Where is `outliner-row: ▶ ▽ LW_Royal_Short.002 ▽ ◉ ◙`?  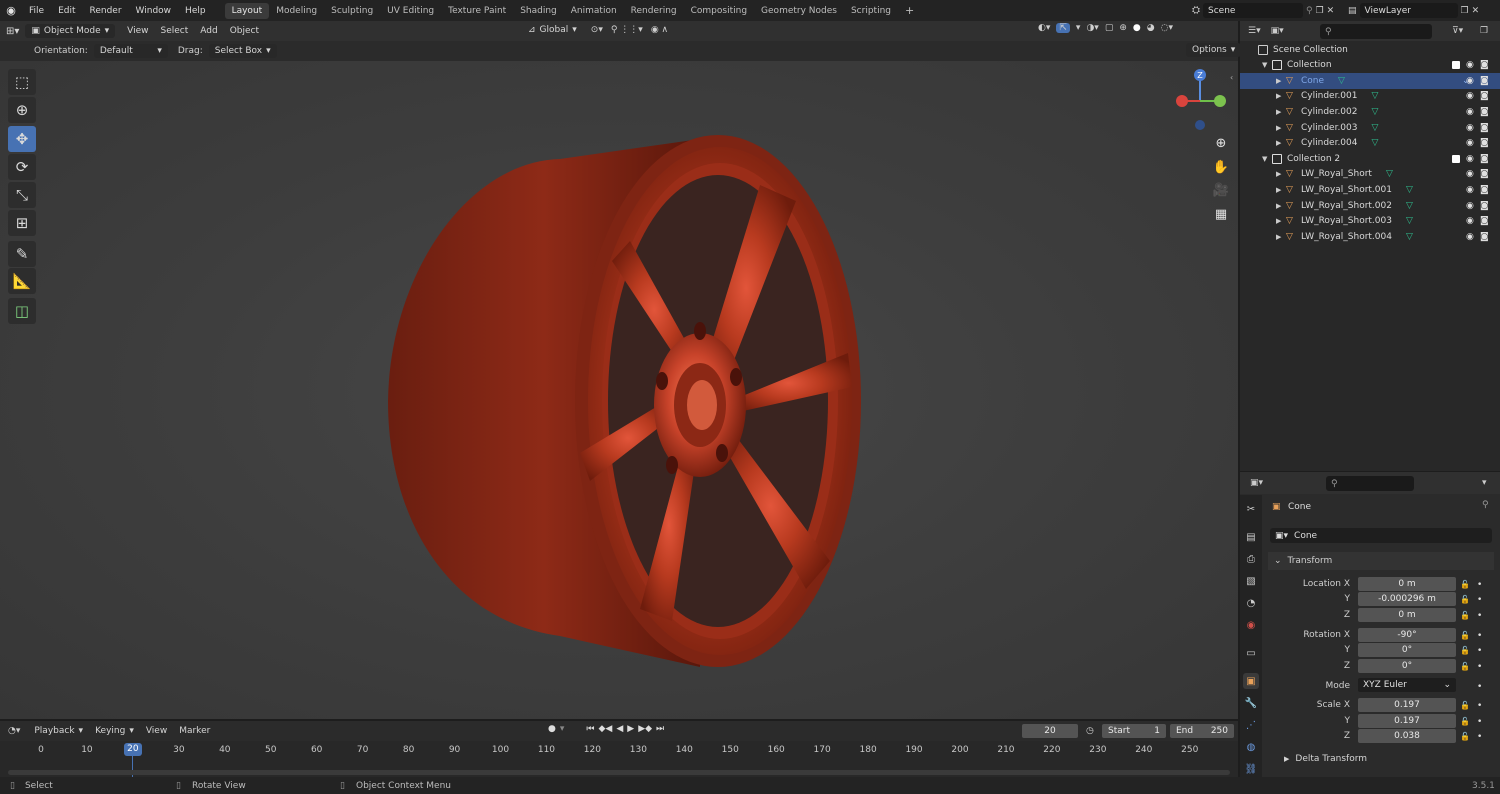 outliner-row: ▶ ▽ LW_Royal_Short.002 ▽ ◉ ◙ is located at coordinates (1370, 206).